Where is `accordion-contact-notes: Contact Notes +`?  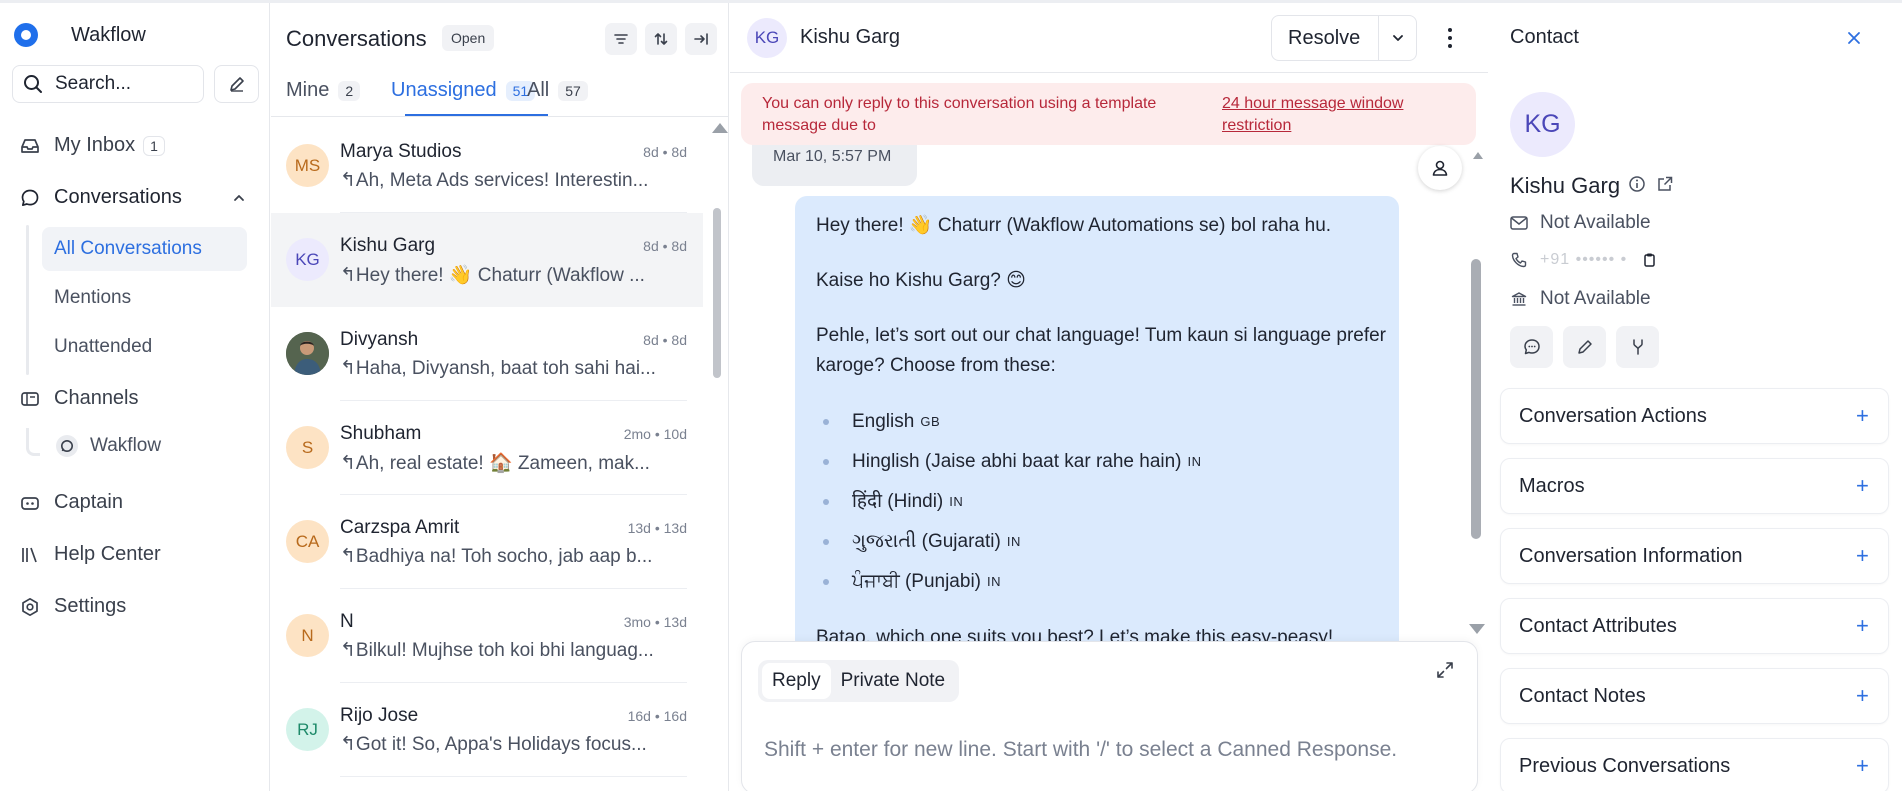
accordion-contact-notes: Contact Notes + is located at coordinates (1694, 696).